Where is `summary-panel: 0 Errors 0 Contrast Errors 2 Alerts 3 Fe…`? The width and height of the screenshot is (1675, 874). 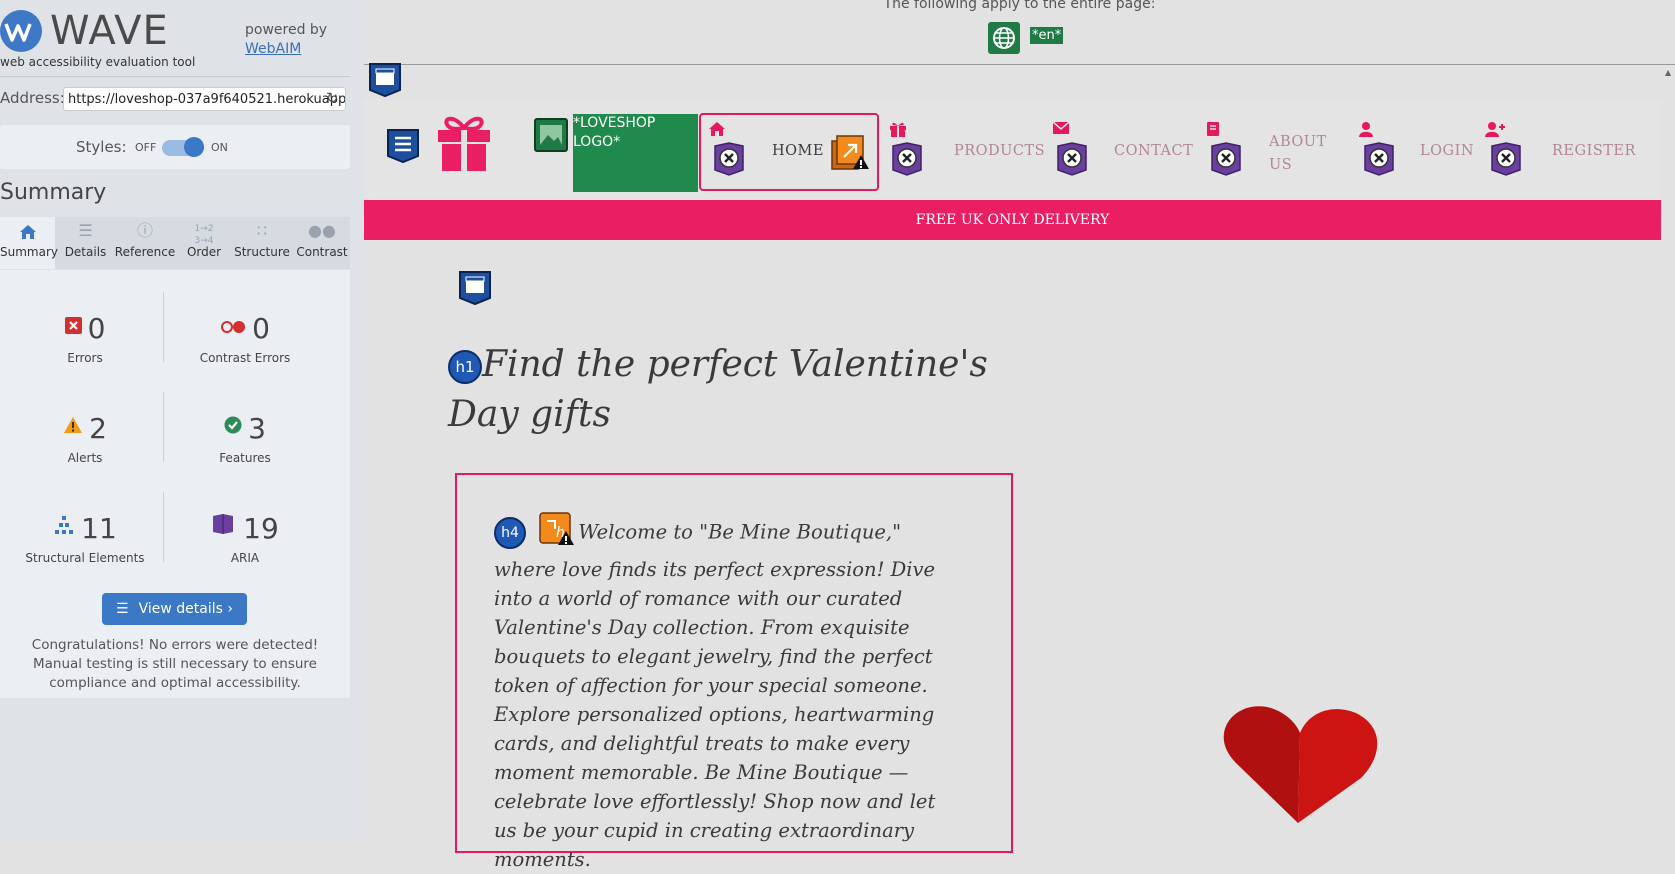
summary-panel: 0 Errors 0 Contrast Errors 2 Alerts 3 Fe… is located at coordinates (175, 484).